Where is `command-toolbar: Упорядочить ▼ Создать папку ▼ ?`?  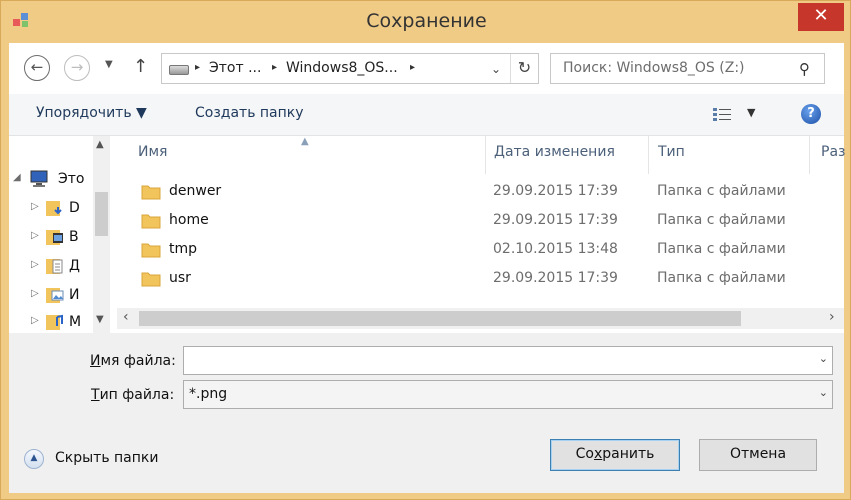
command-toolbar: Упорядочить ▼ Создать папку ▼ ? is located at coordinates (426, 115).